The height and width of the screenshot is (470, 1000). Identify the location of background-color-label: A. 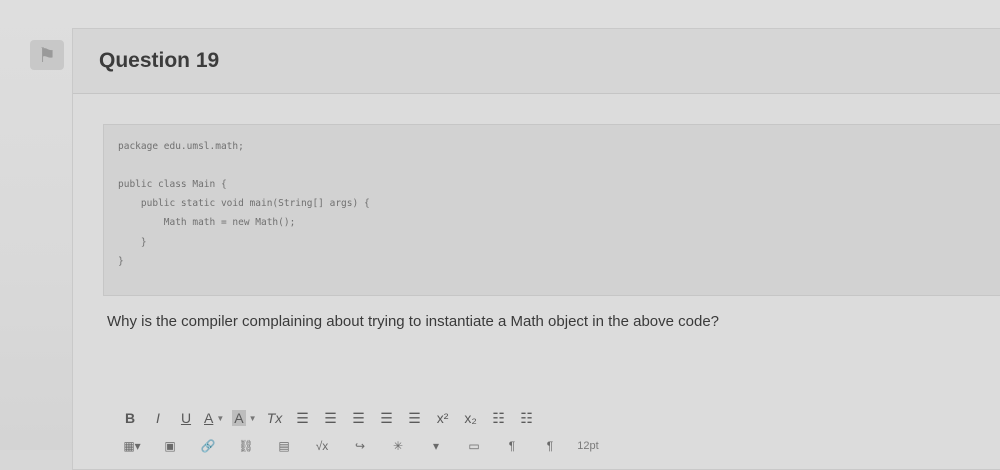
(239, 418).